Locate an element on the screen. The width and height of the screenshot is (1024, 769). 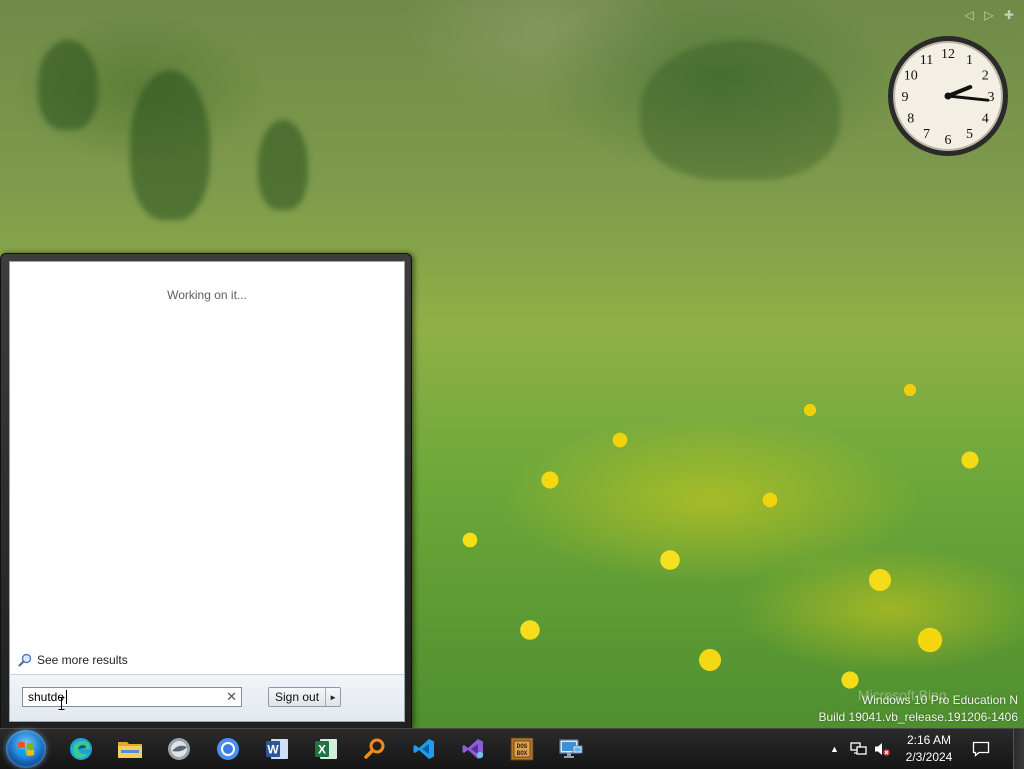
clock-numeral: 10 is located at coordinates (911, 76).